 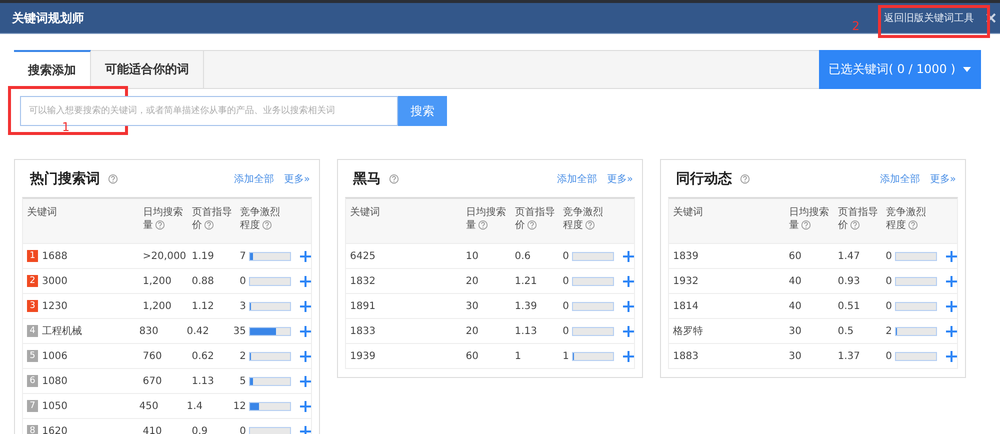 I want to click on keyword: 1230, so click(x=55, y=306).